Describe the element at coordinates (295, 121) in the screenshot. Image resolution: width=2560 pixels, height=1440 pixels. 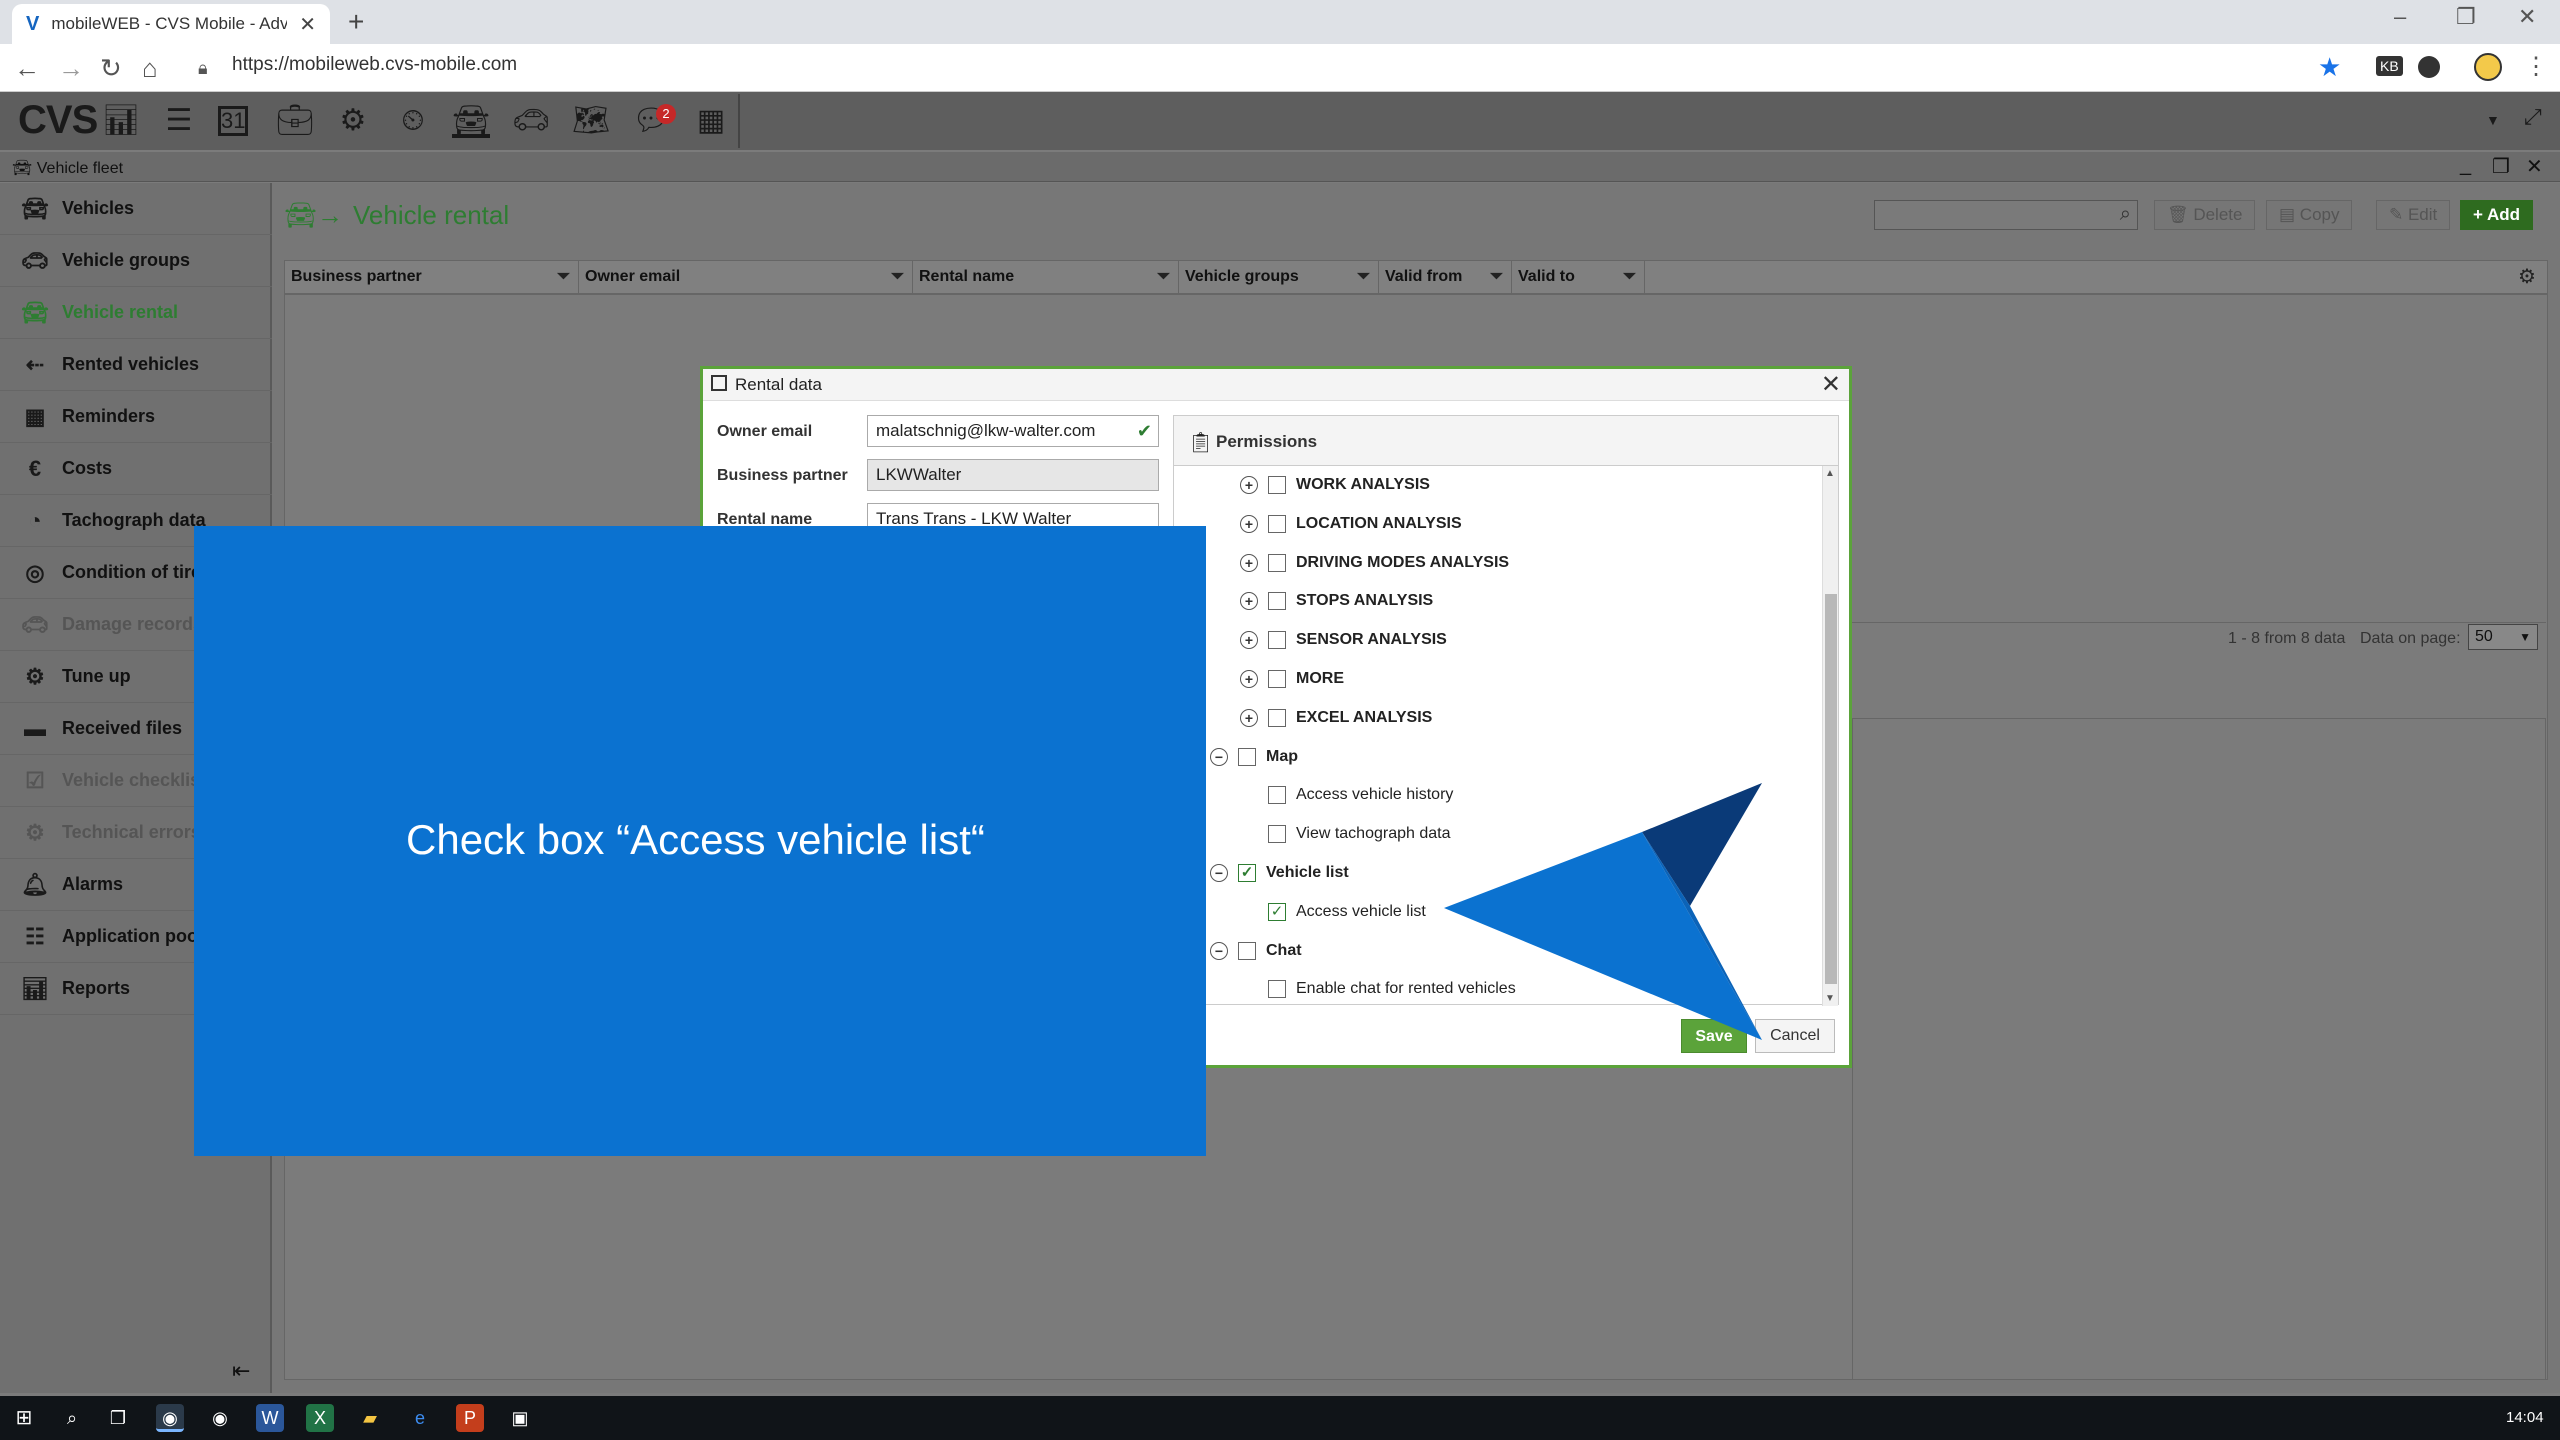
I see `briefcase-icon: 💼︎` at that location.